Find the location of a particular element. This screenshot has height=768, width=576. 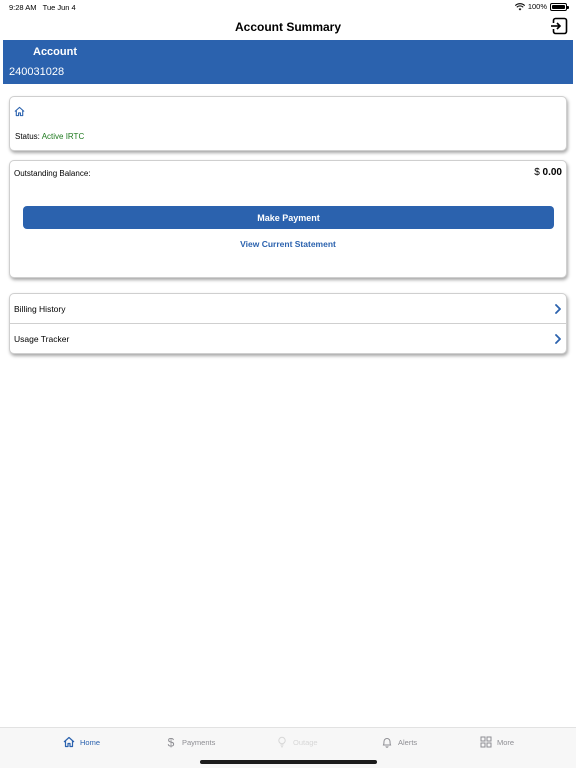

view-current-statement-link: View Current Statement is located at coordinates (288, 244).